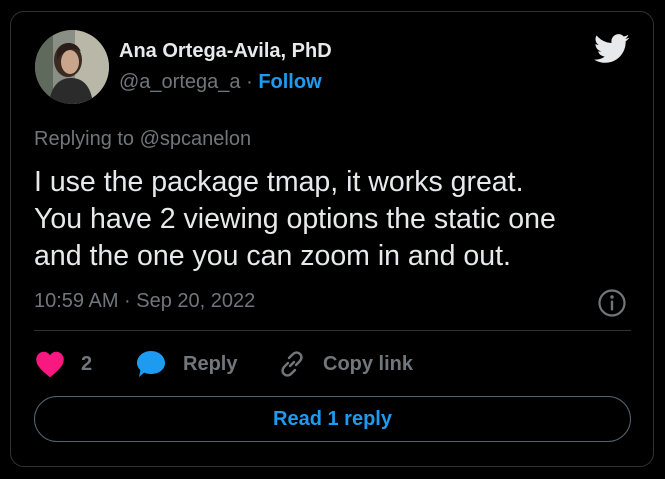 This screenshot has width=665, height=479. Describe the element at coordinates (612, 49) in the screenshot. I see `twitter-bird-icon` at that location.